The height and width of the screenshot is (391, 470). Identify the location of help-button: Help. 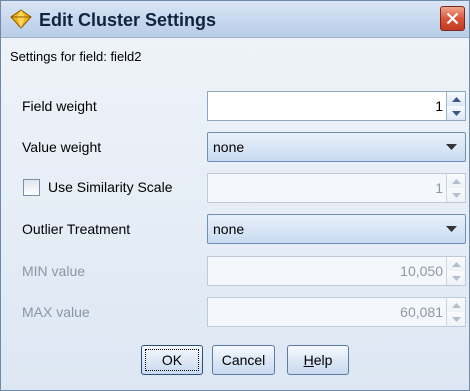
(318, 360).